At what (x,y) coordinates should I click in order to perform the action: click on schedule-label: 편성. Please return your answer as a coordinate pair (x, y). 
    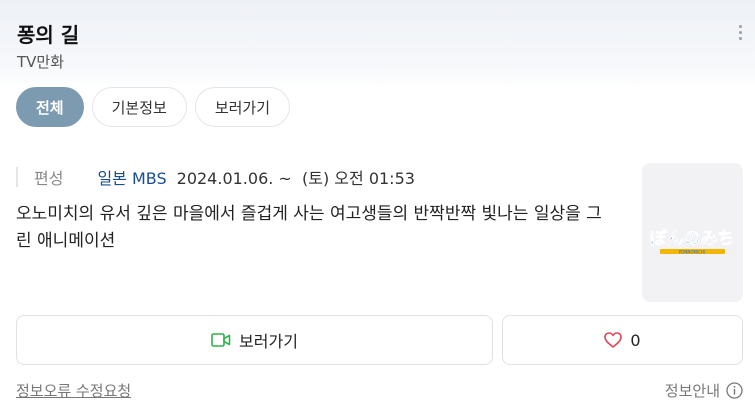
    Looking at the image, I should click on (49, 178).